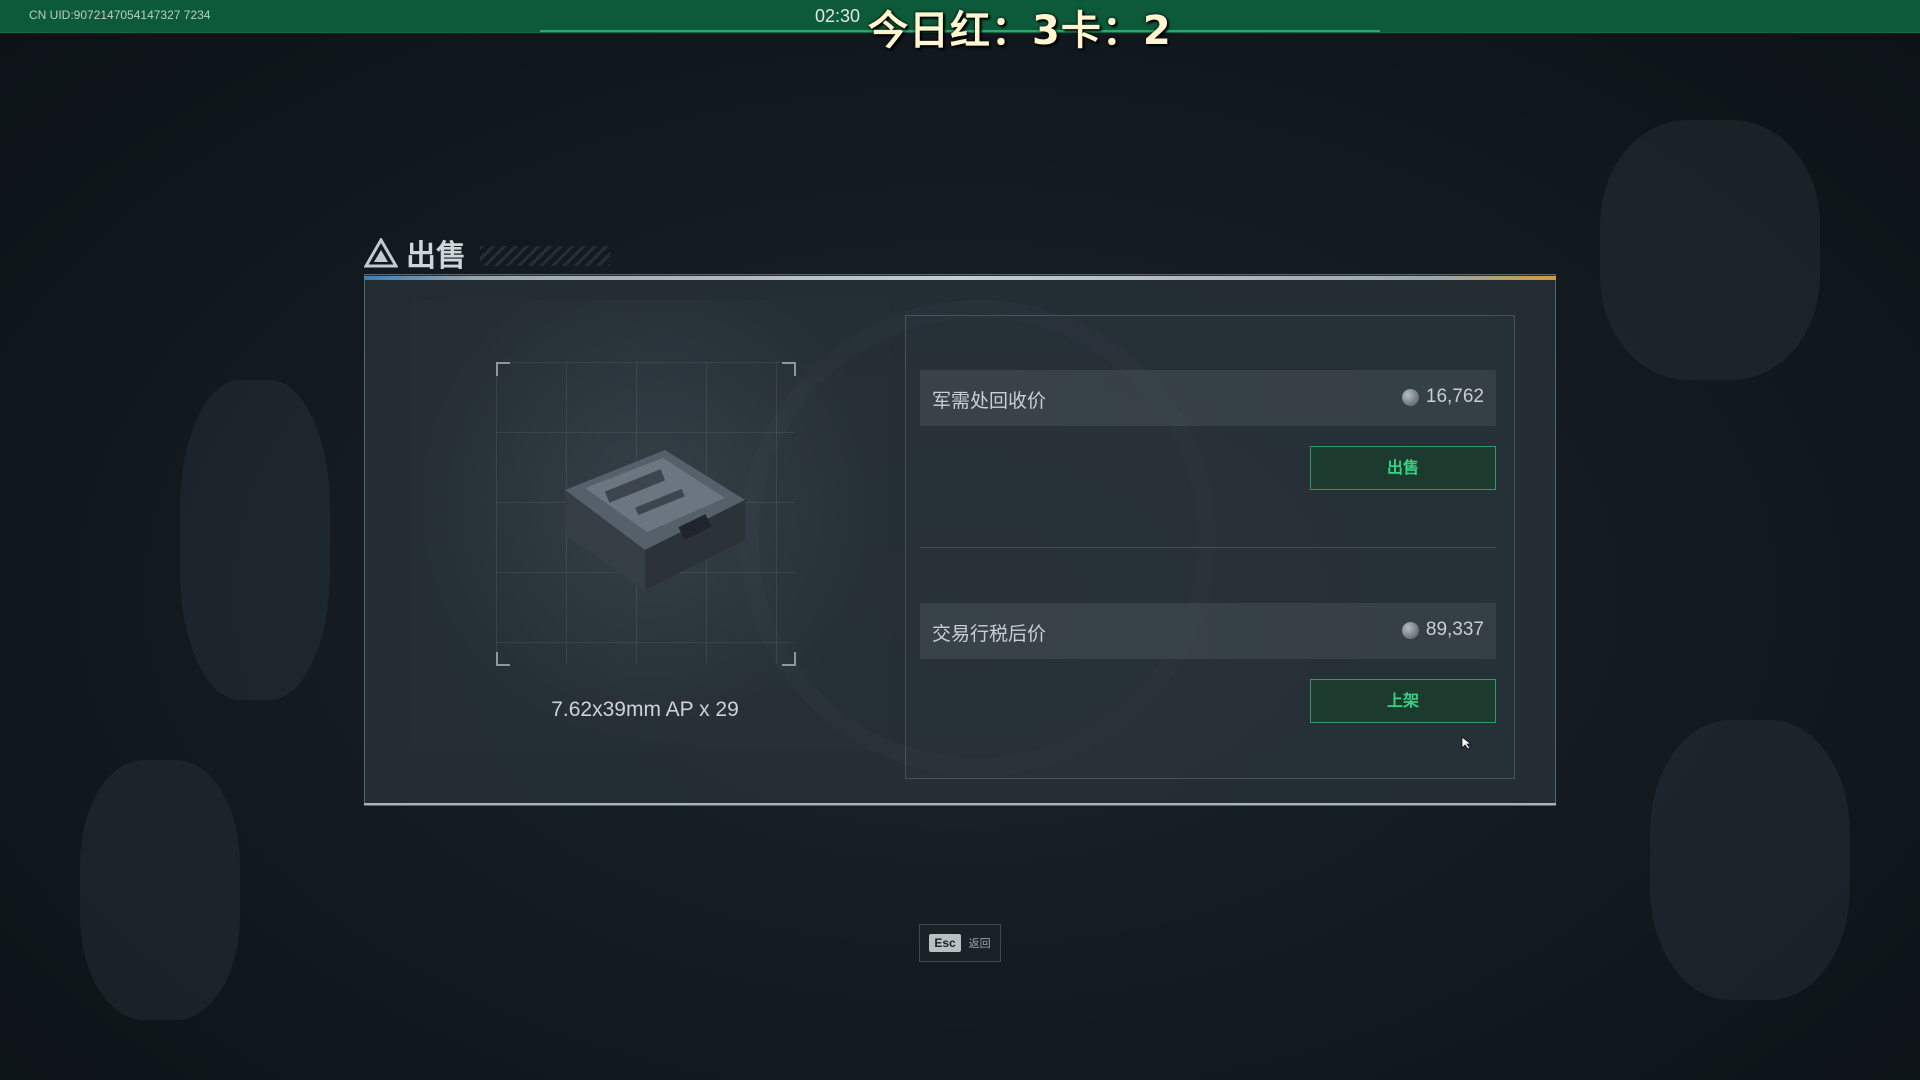 The height and width of the screenshot is (1080, 1920). What do you see at coordinates (1403, 468) in the screenshot?
I see `sell-button: 出售` at bounding box center [1403, 468].